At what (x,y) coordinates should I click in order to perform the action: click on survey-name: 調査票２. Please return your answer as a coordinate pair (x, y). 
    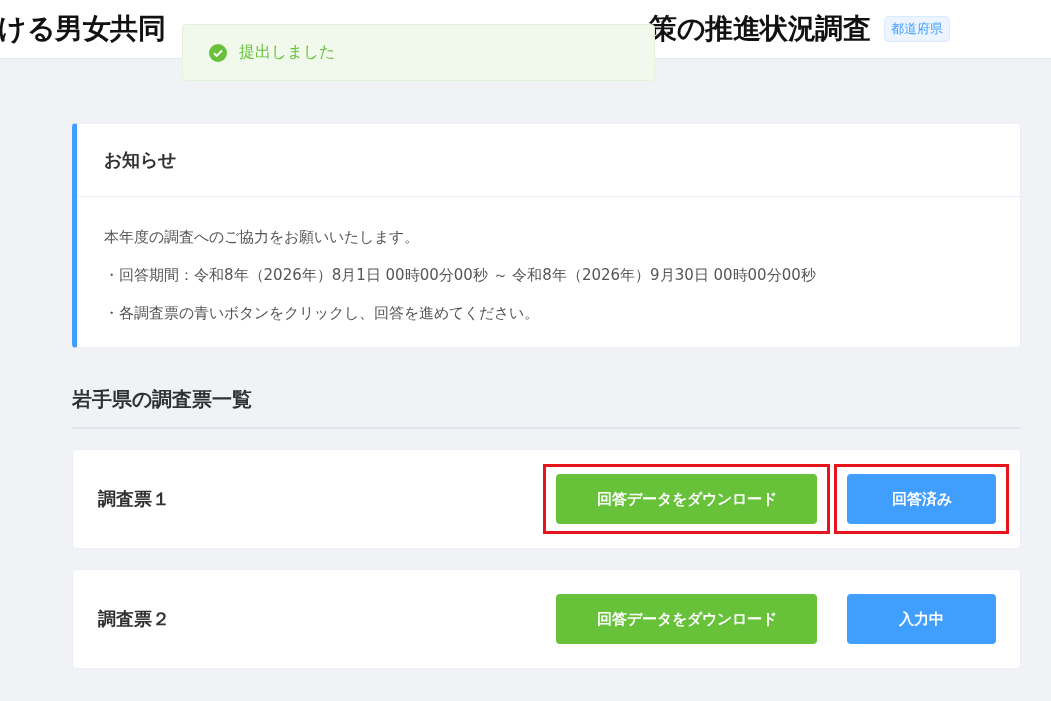
    Looking at the image, I should click on (134, 619).